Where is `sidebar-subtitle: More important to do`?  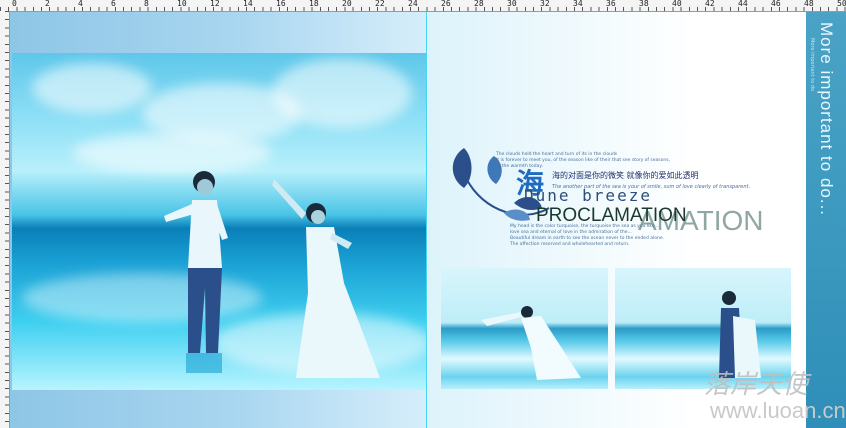 sidebar-subtitle: More important to do is located at coordinates (812, 65).